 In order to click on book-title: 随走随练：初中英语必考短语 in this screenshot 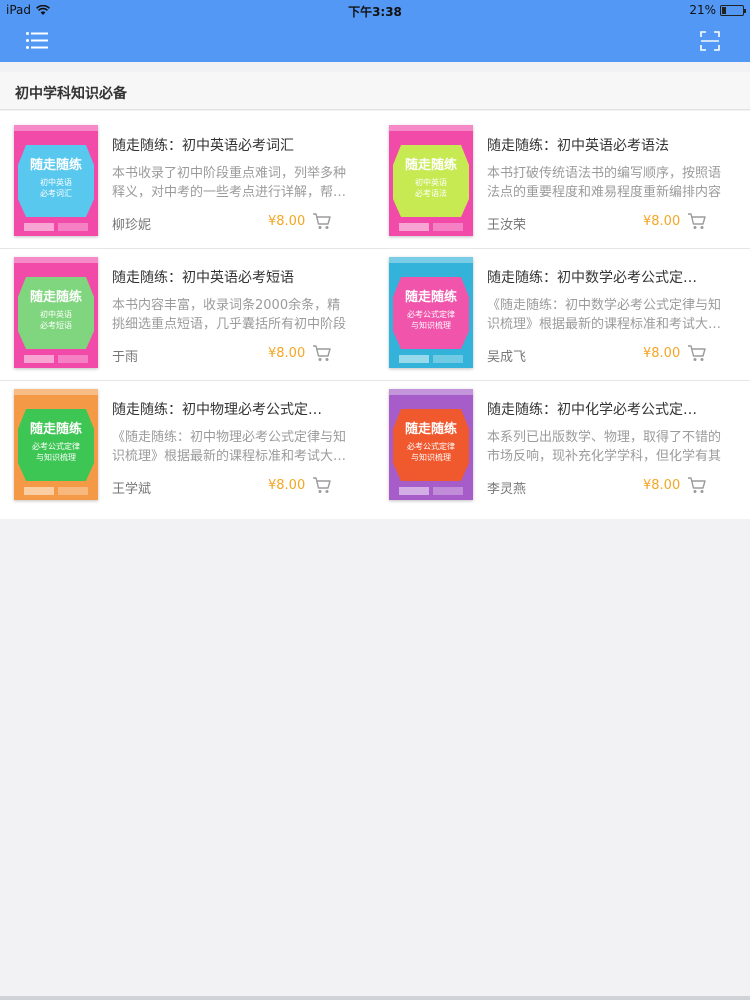, I will do `click(223, 277)`.